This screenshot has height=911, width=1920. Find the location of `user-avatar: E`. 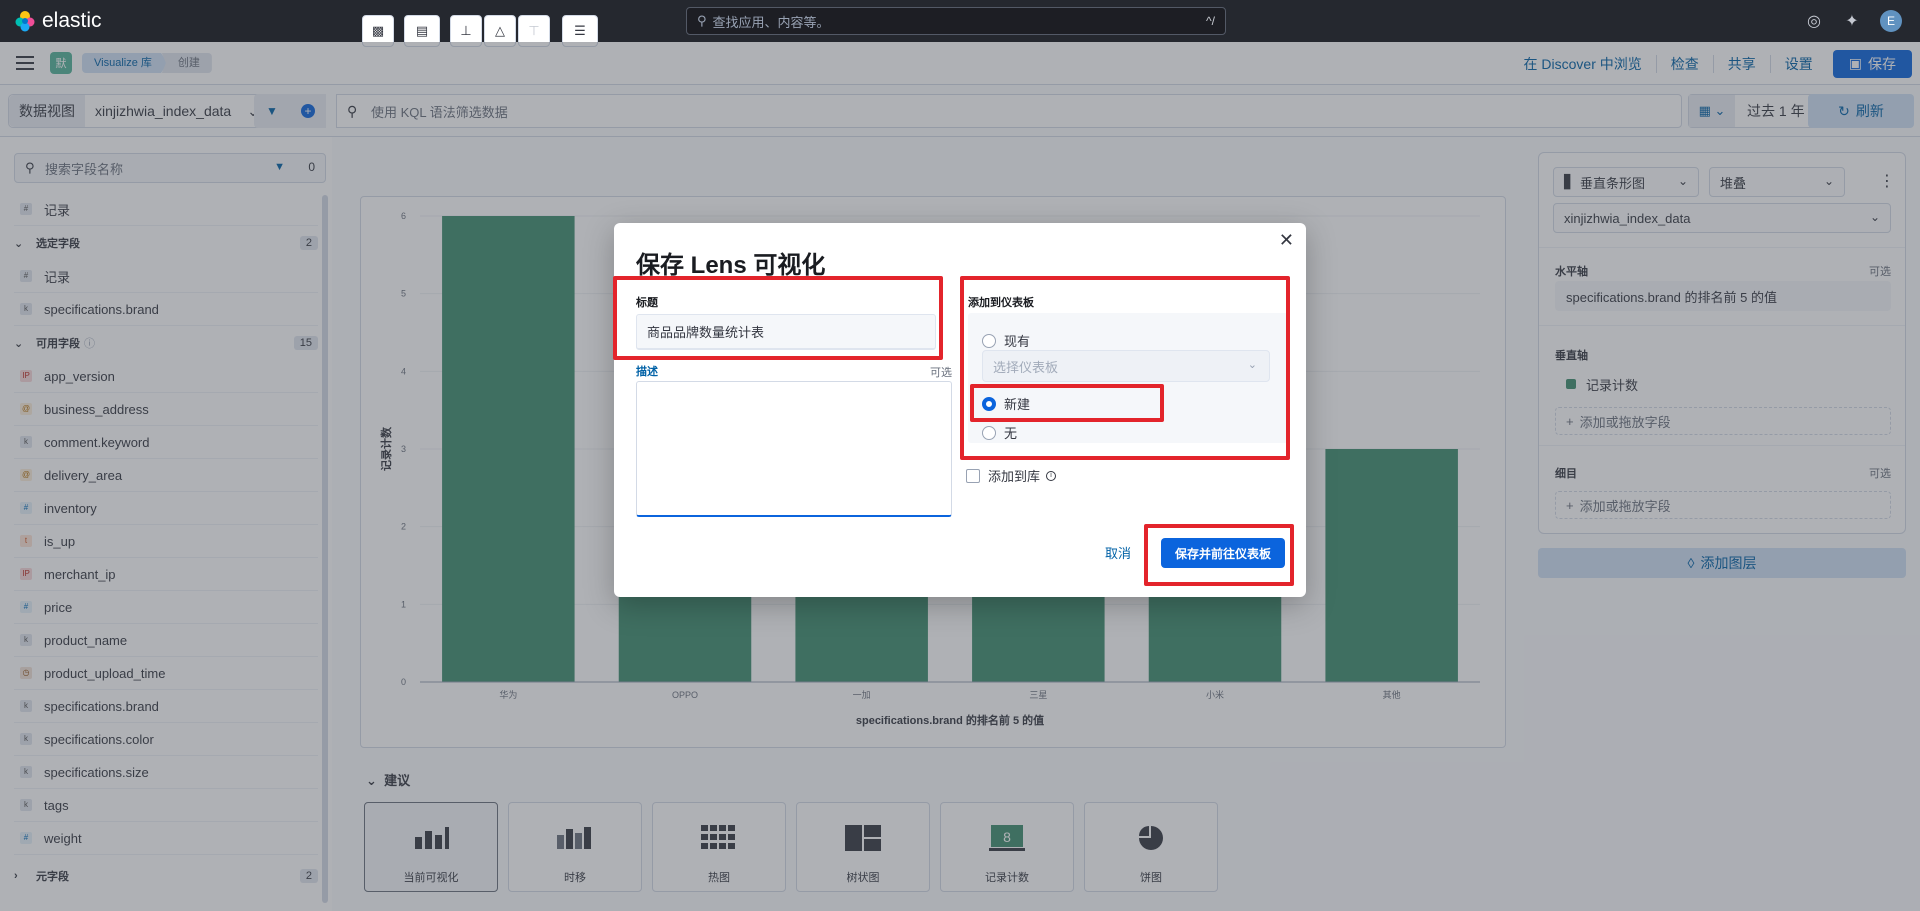

user-avatar: E is located at coordinates (1891, 21).